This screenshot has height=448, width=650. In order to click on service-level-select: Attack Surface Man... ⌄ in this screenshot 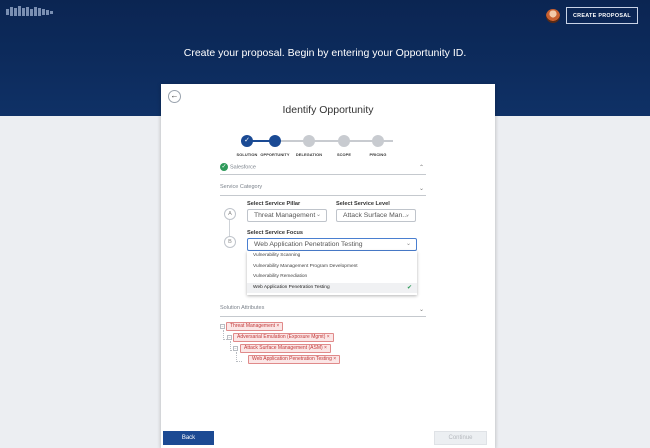, I will do `click(376, 215)`.